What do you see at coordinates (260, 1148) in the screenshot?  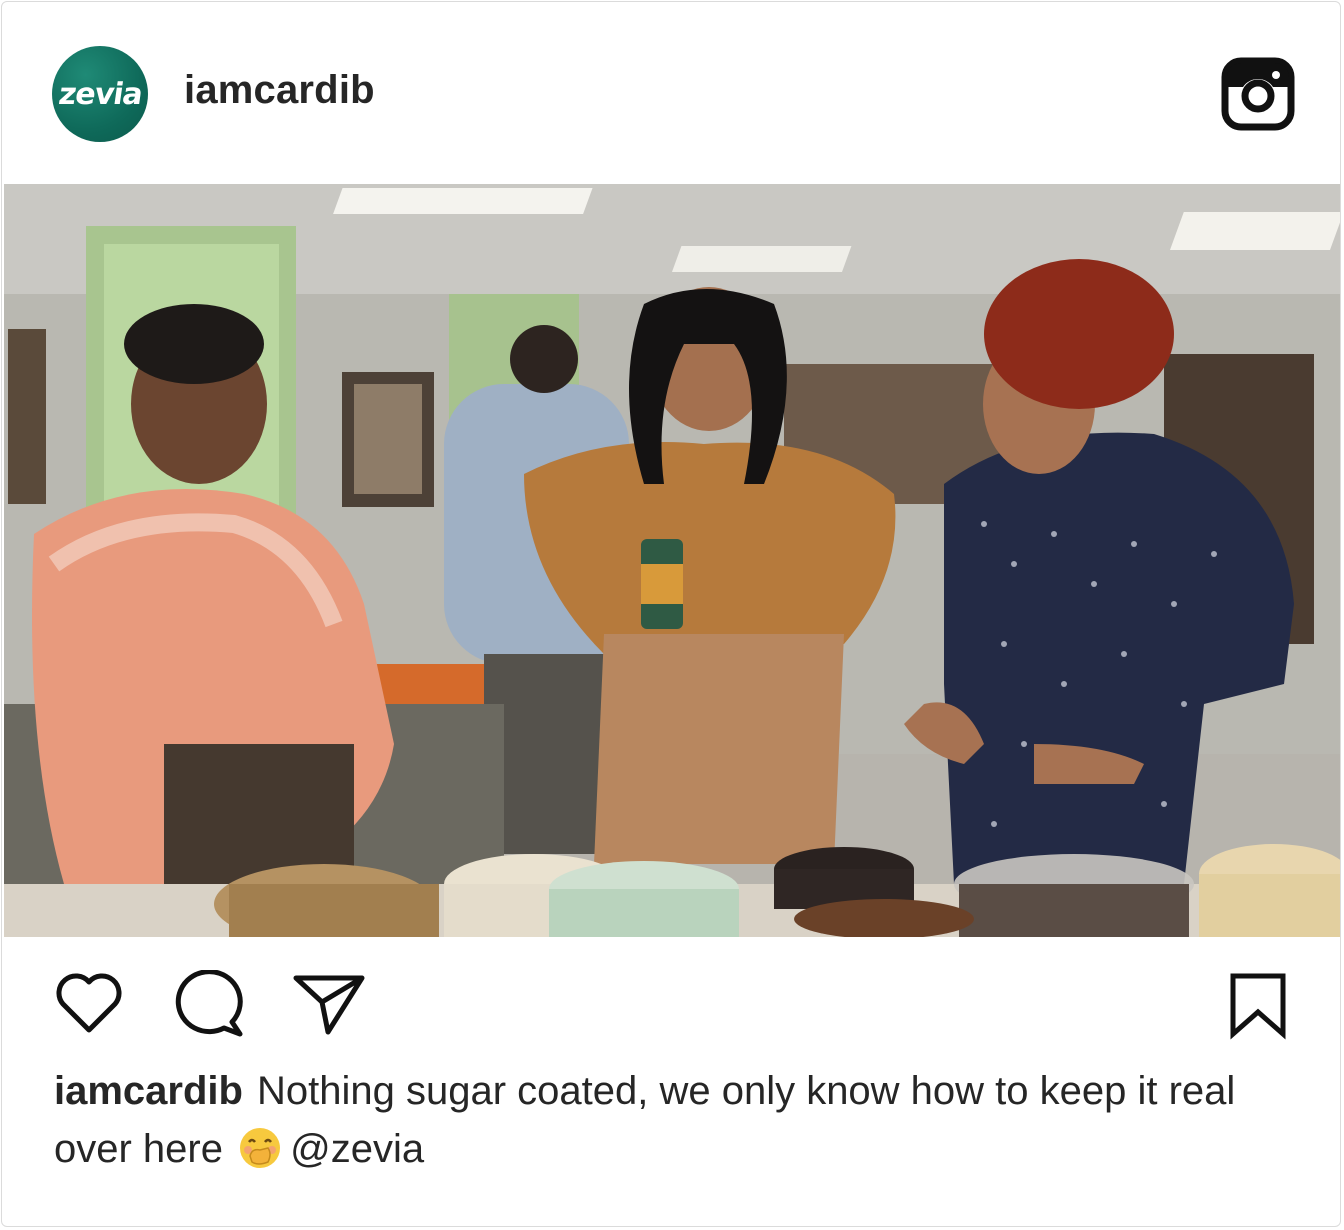 I see `face-with-hand-over-mouth-icon` at bounding box center [260, 1148].